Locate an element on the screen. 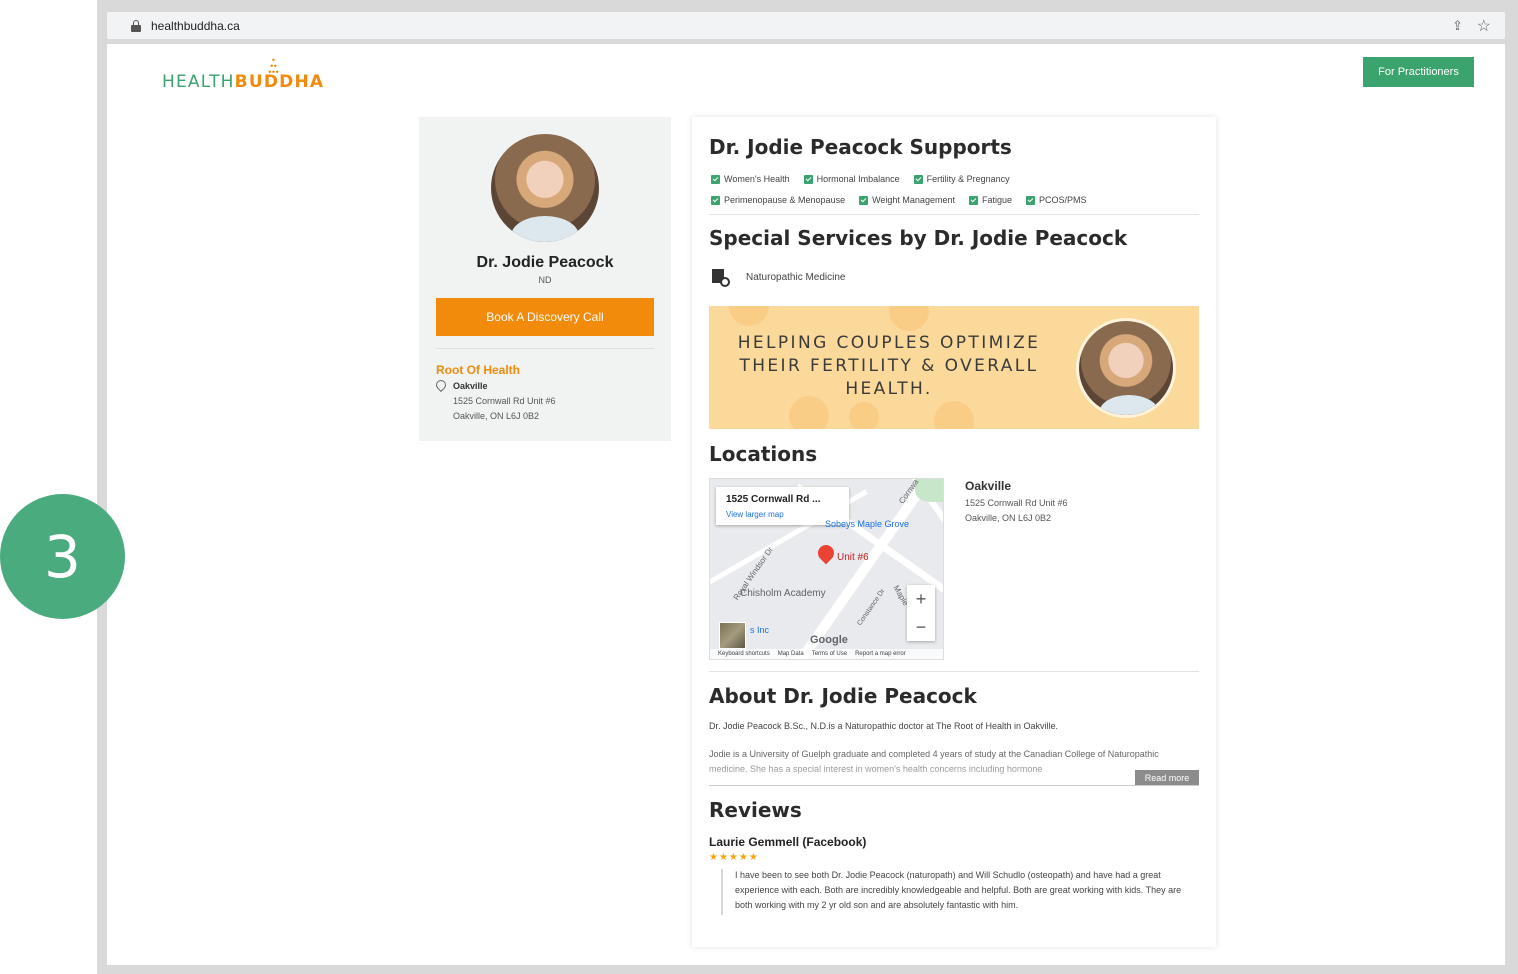  clinic-name-link: Root Of Health is located at coordinates (478, 370).